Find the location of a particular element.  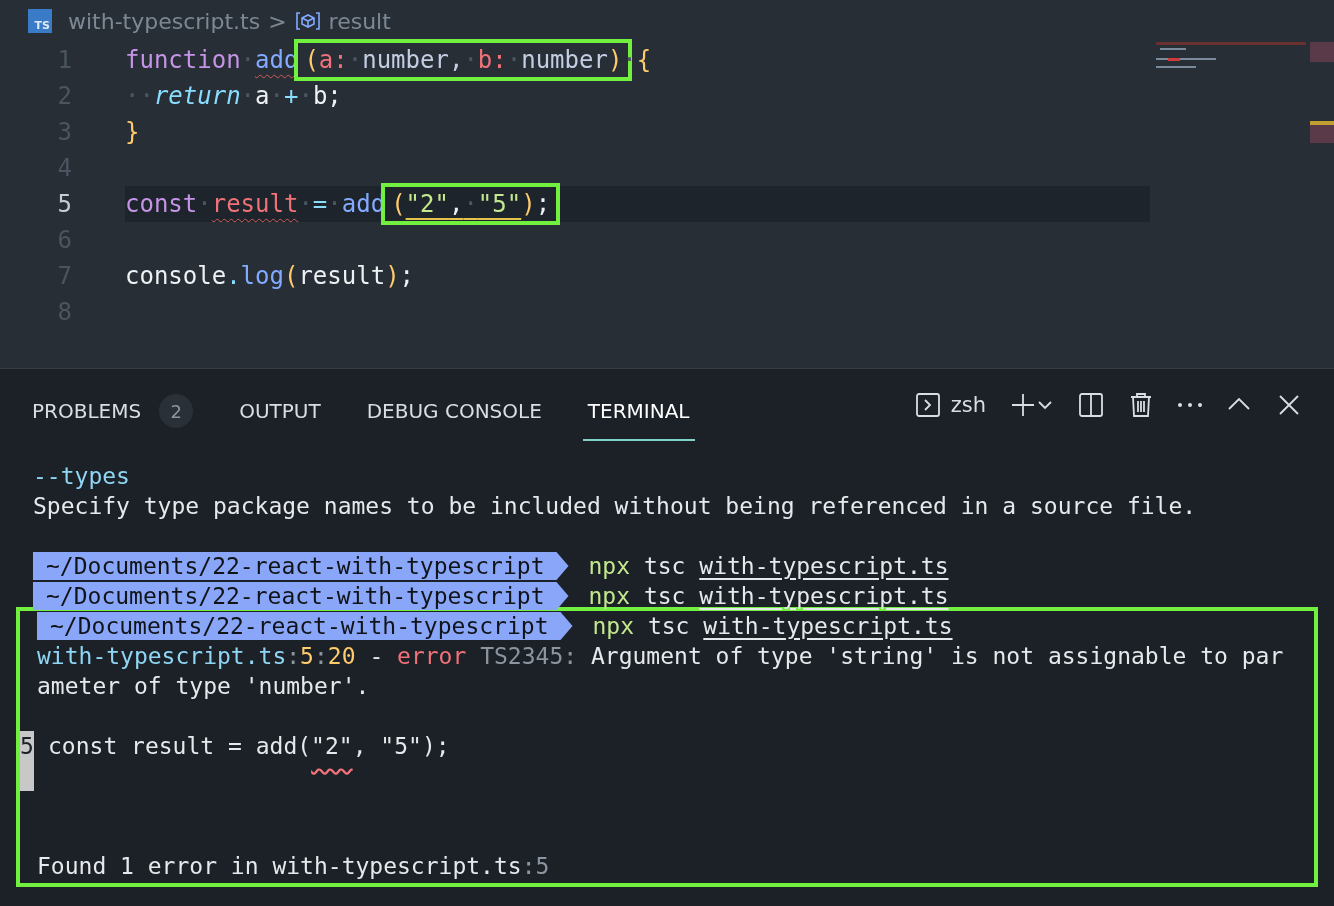

terminal-text: ameter of type 'number'. is located at coordinates (203, 686).